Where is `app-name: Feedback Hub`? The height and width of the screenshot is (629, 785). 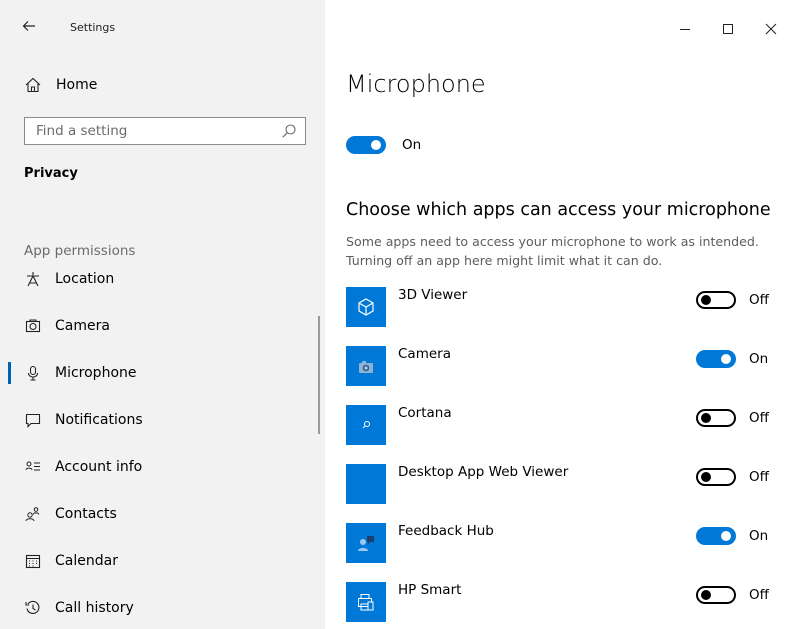 app-name: Feedback Hub is located at coordinates (446, 531).